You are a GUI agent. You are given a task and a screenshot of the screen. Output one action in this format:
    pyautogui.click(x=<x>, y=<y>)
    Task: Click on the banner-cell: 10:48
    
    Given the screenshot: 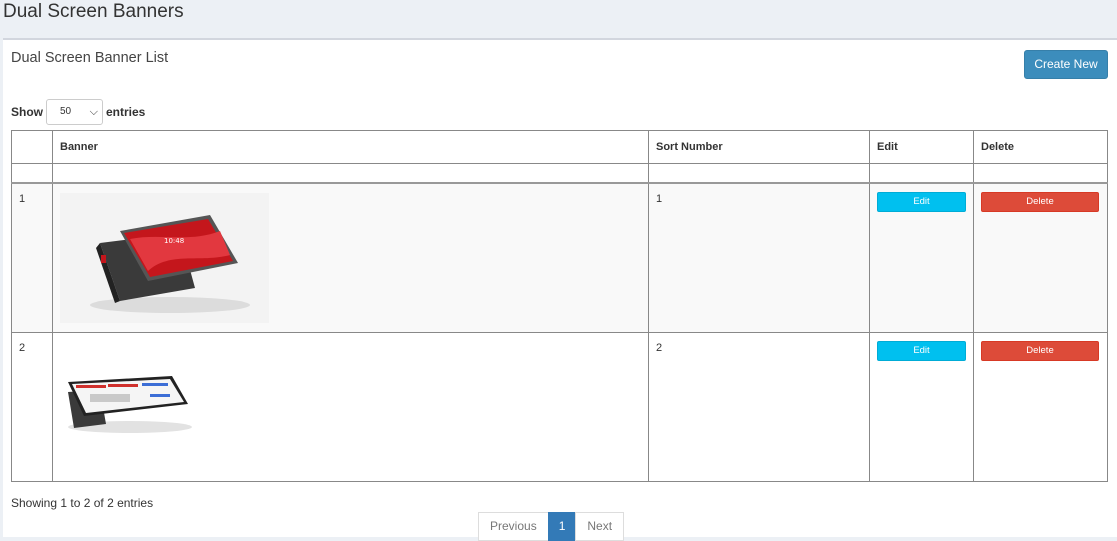 What is the action you would take?
    pyautogui.click(x=350, y=257)
    